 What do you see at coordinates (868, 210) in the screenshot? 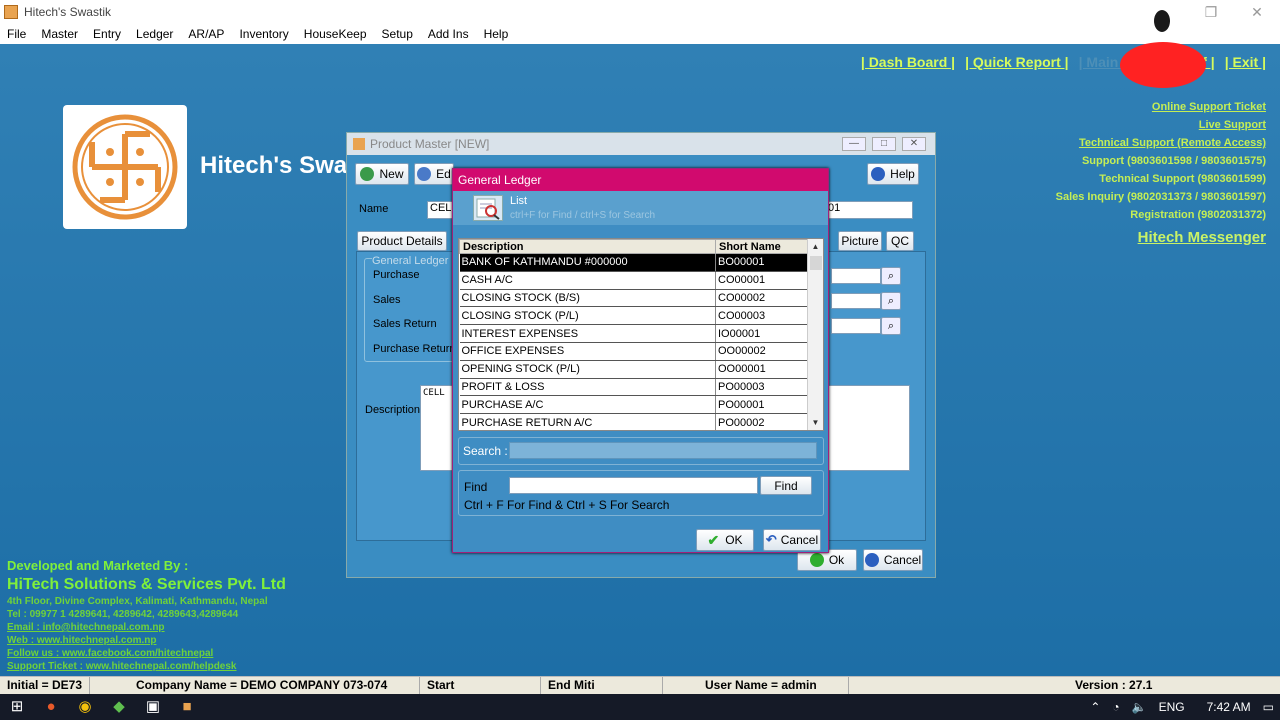
I see `code-input: 01` at bounding box center [868, 210].